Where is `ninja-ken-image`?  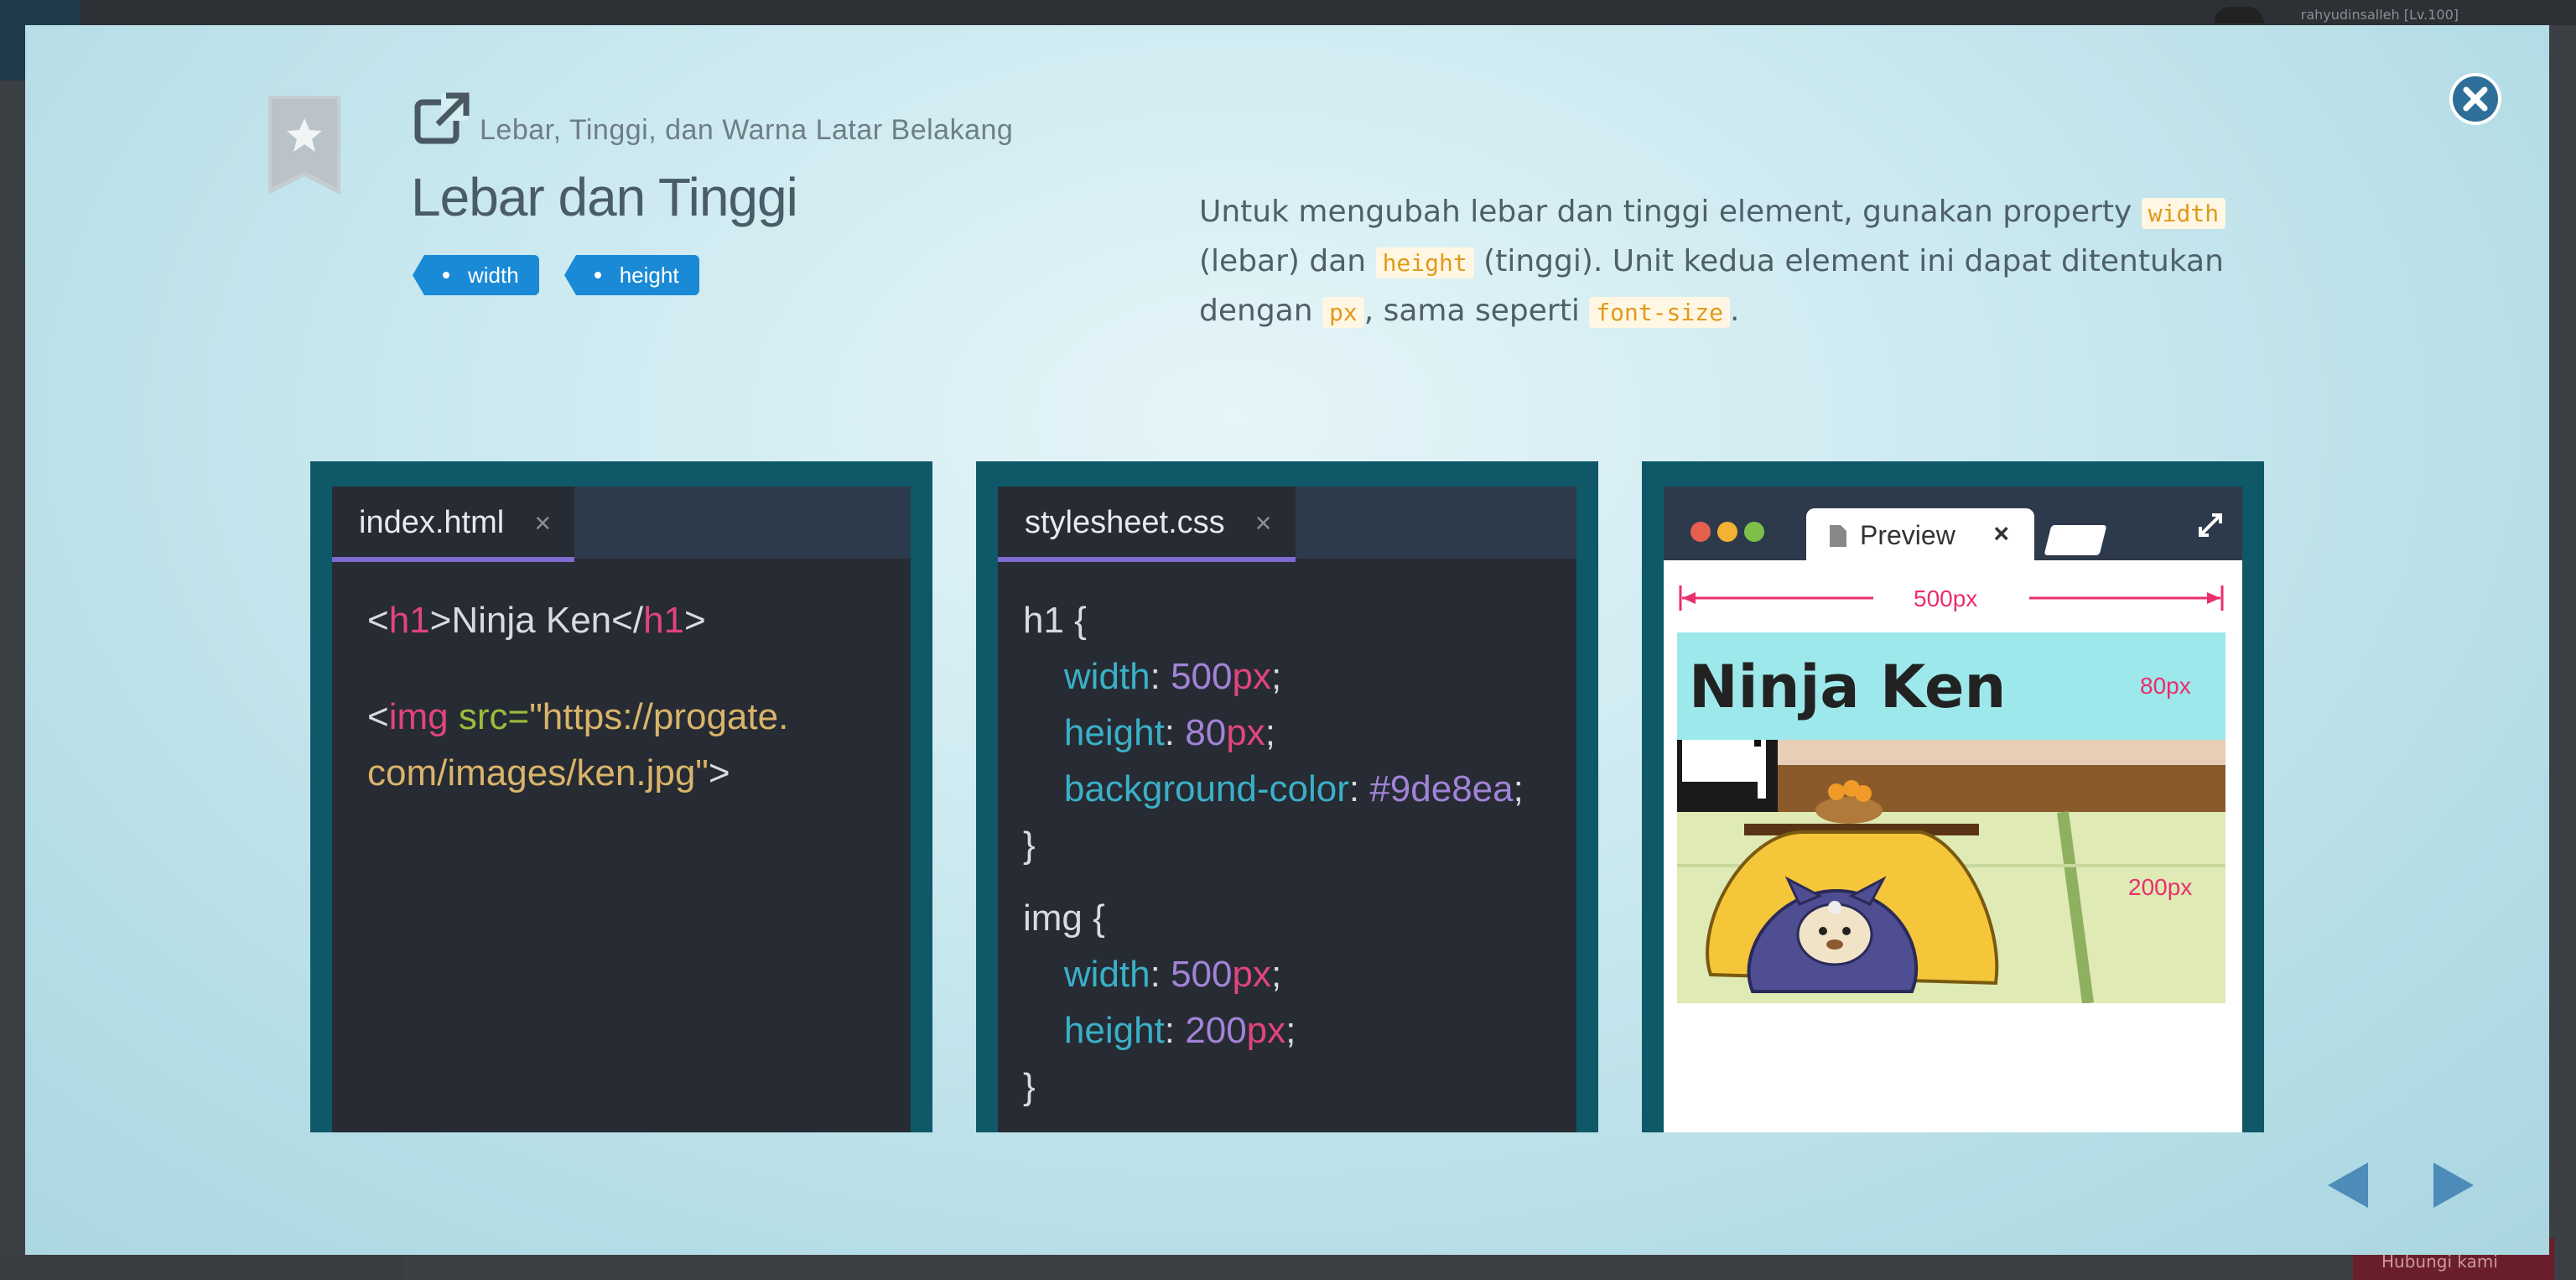 ninja-ken-image is located at coordinates (1951, 871).